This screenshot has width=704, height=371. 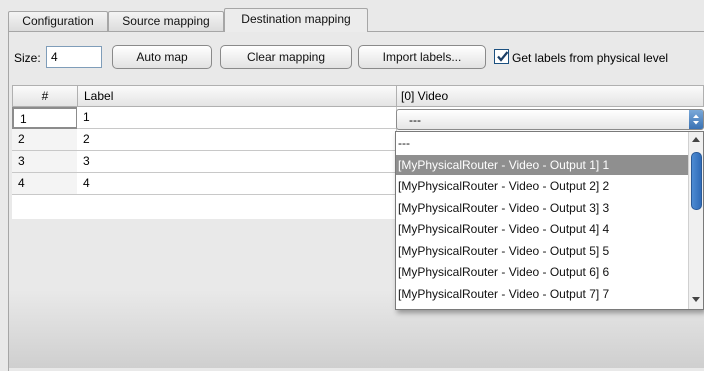 What do you see at coordinates (542, 186) in the screenshot?
I see `dropdown-option: [MyPhysicalRouter - Video - Output 2] 2` at bounding box center [542, 186].